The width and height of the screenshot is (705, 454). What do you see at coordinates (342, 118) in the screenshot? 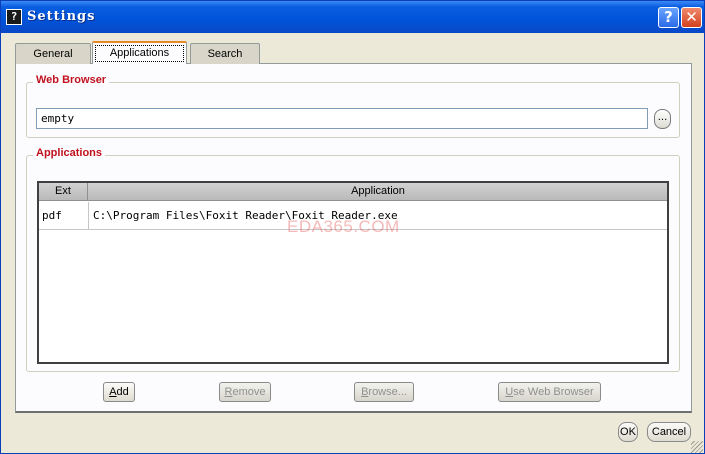
I see `web-browser-input: empty` at bounding box center [342, 118].